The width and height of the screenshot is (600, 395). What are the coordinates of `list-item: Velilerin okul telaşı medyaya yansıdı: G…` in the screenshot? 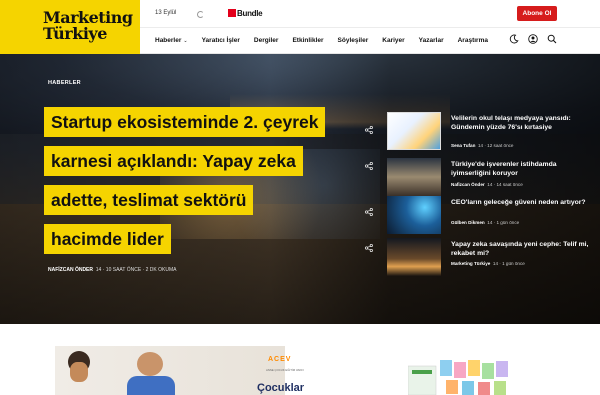 It's located at (480, 132).